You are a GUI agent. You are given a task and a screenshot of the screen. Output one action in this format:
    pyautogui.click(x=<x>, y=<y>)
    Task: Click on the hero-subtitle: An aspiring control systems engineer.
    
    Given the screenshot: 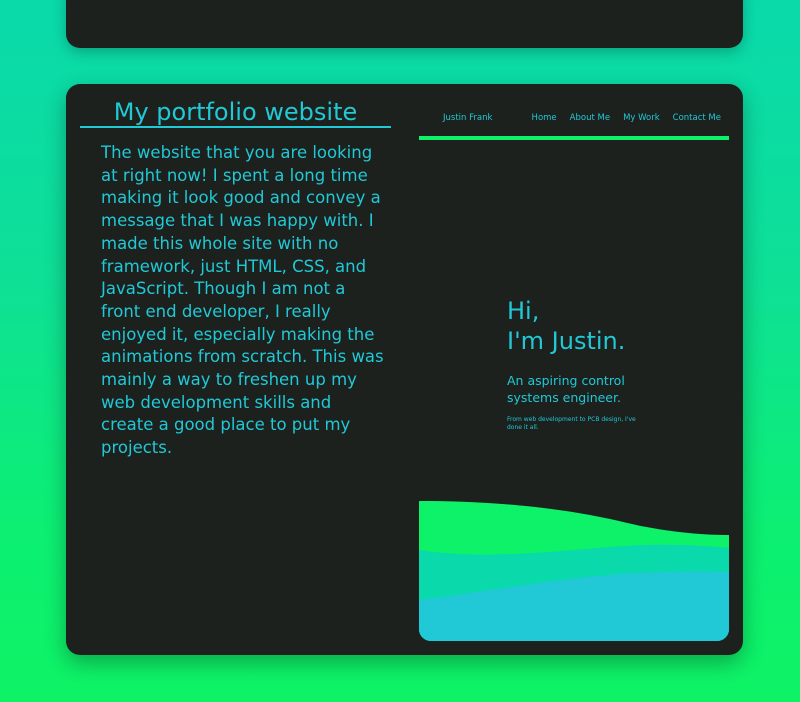 What is the action you would take?
    pyautogui.click(x=566, y=389)
    